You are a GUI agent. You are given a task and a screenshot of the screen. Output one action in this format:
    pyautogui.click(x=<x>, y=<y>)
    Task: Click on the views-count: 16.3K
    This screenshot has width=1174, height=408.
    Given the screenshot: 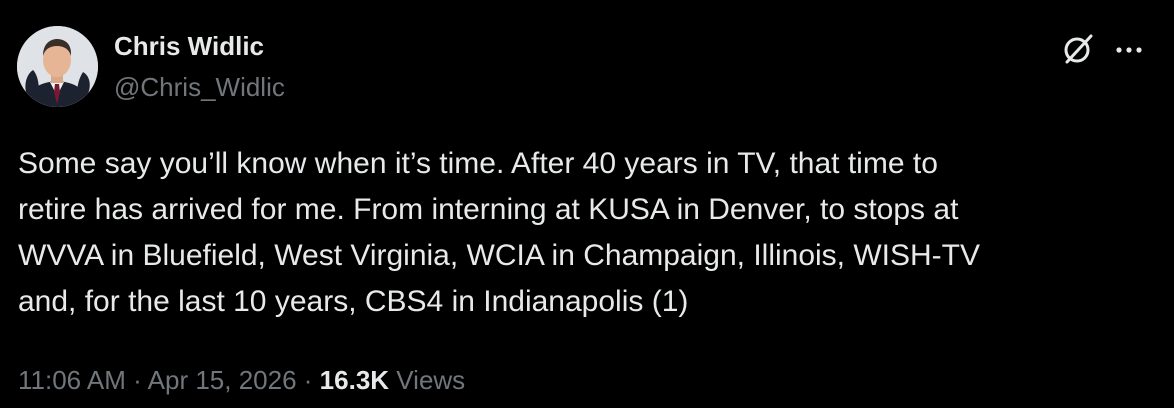 What is the action you would take?
    pyautogui.click(x=354, y=380)
    